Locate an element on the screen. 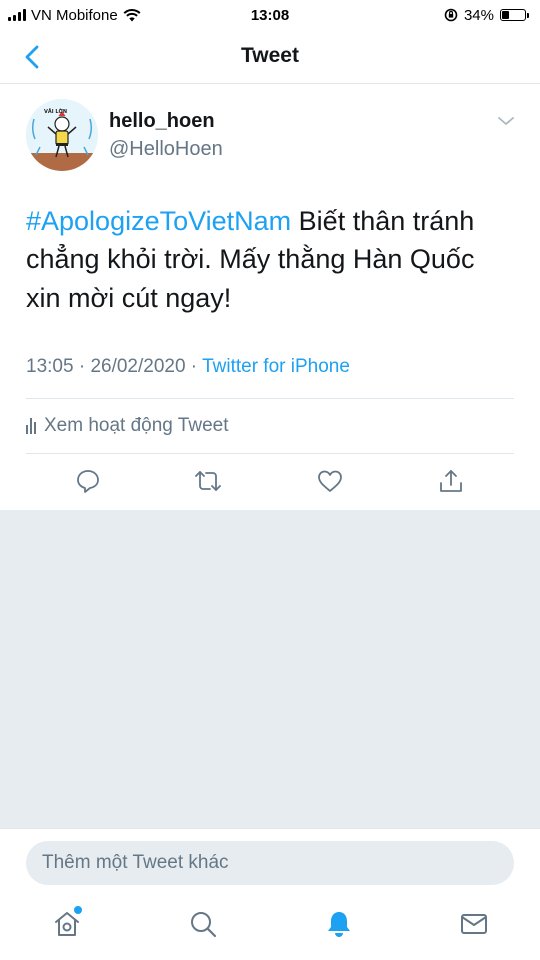 The image size is (540, 960). activity-label: Xem hoạt động Tweet is located at coordinates (136, 425).